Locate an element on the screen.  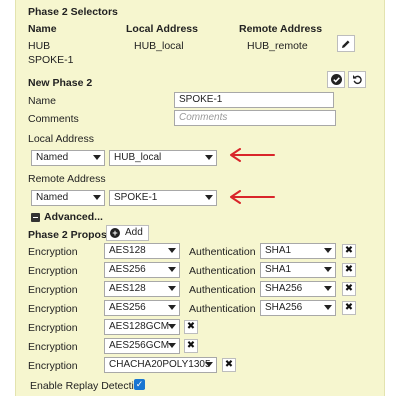
encryption-select: AES128GCM is located at coordinates (142, 327).